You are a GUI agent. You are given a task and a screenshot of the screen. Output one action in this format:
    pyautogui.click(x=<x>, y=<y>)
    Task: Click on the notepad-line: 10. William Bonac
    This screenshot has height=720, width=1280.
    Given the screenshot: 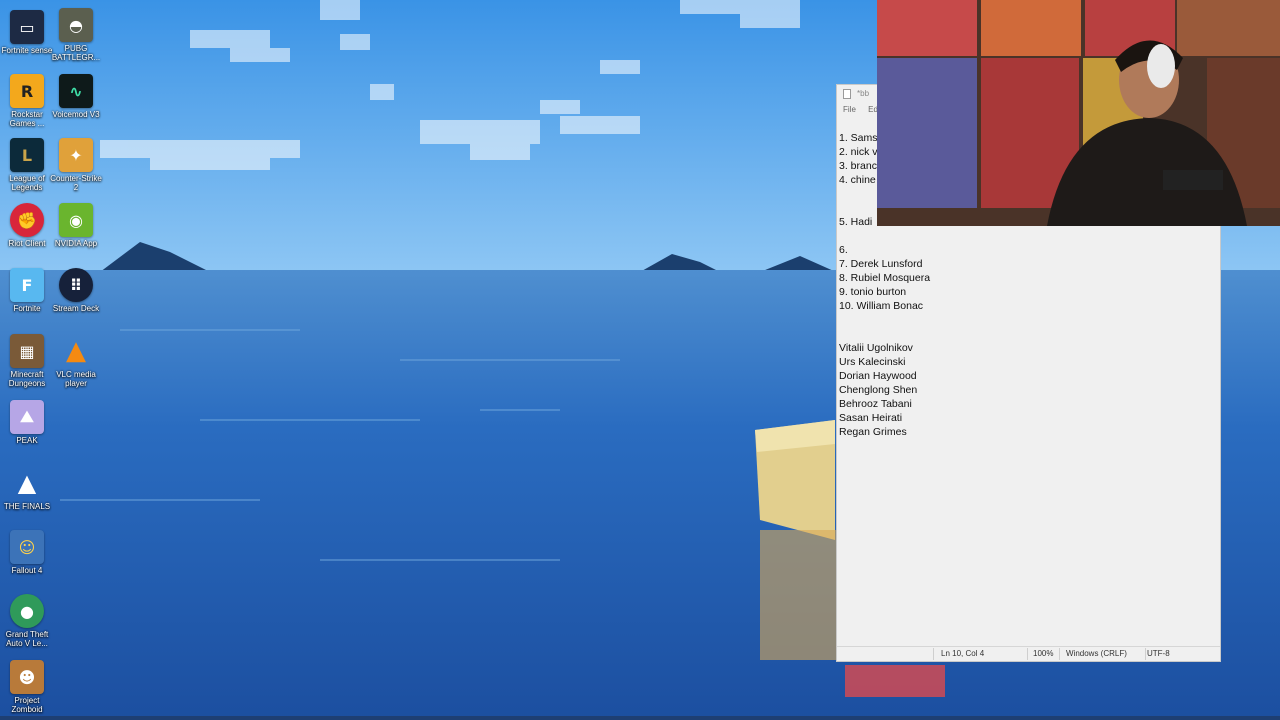 What is the action you would take?
    pyautogui.click(x=881, y=306)
    